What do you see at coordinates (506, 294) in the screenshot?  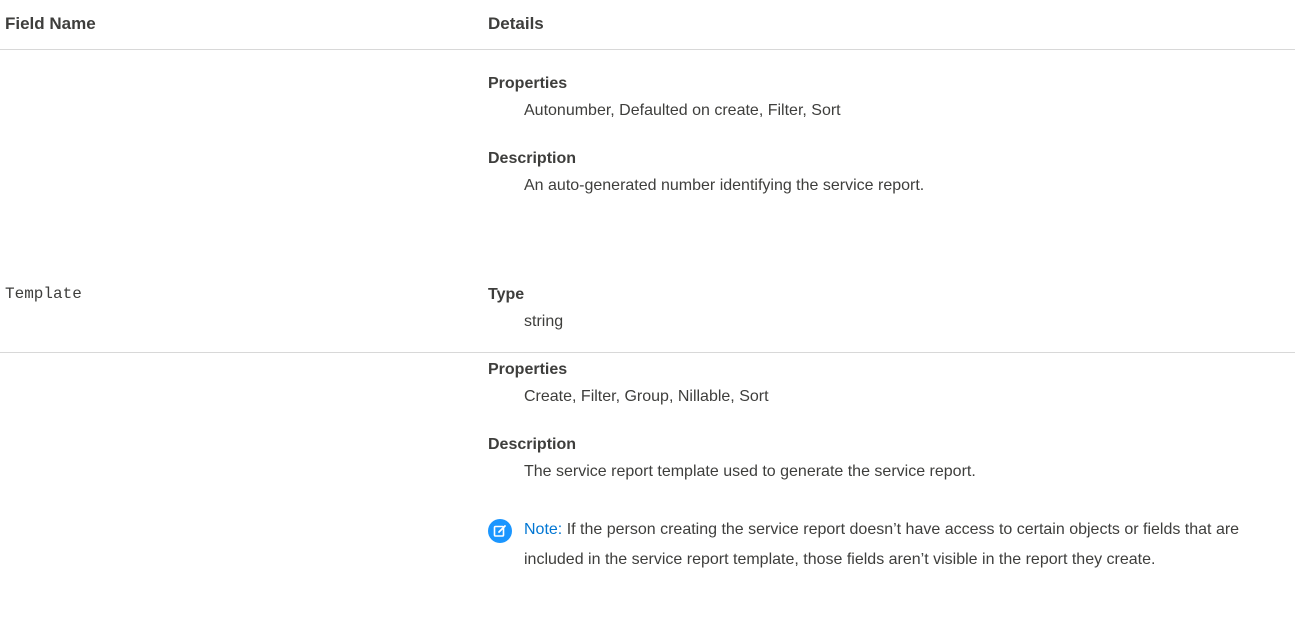 I see `type-label: Type` at bounding box center [506, 294].